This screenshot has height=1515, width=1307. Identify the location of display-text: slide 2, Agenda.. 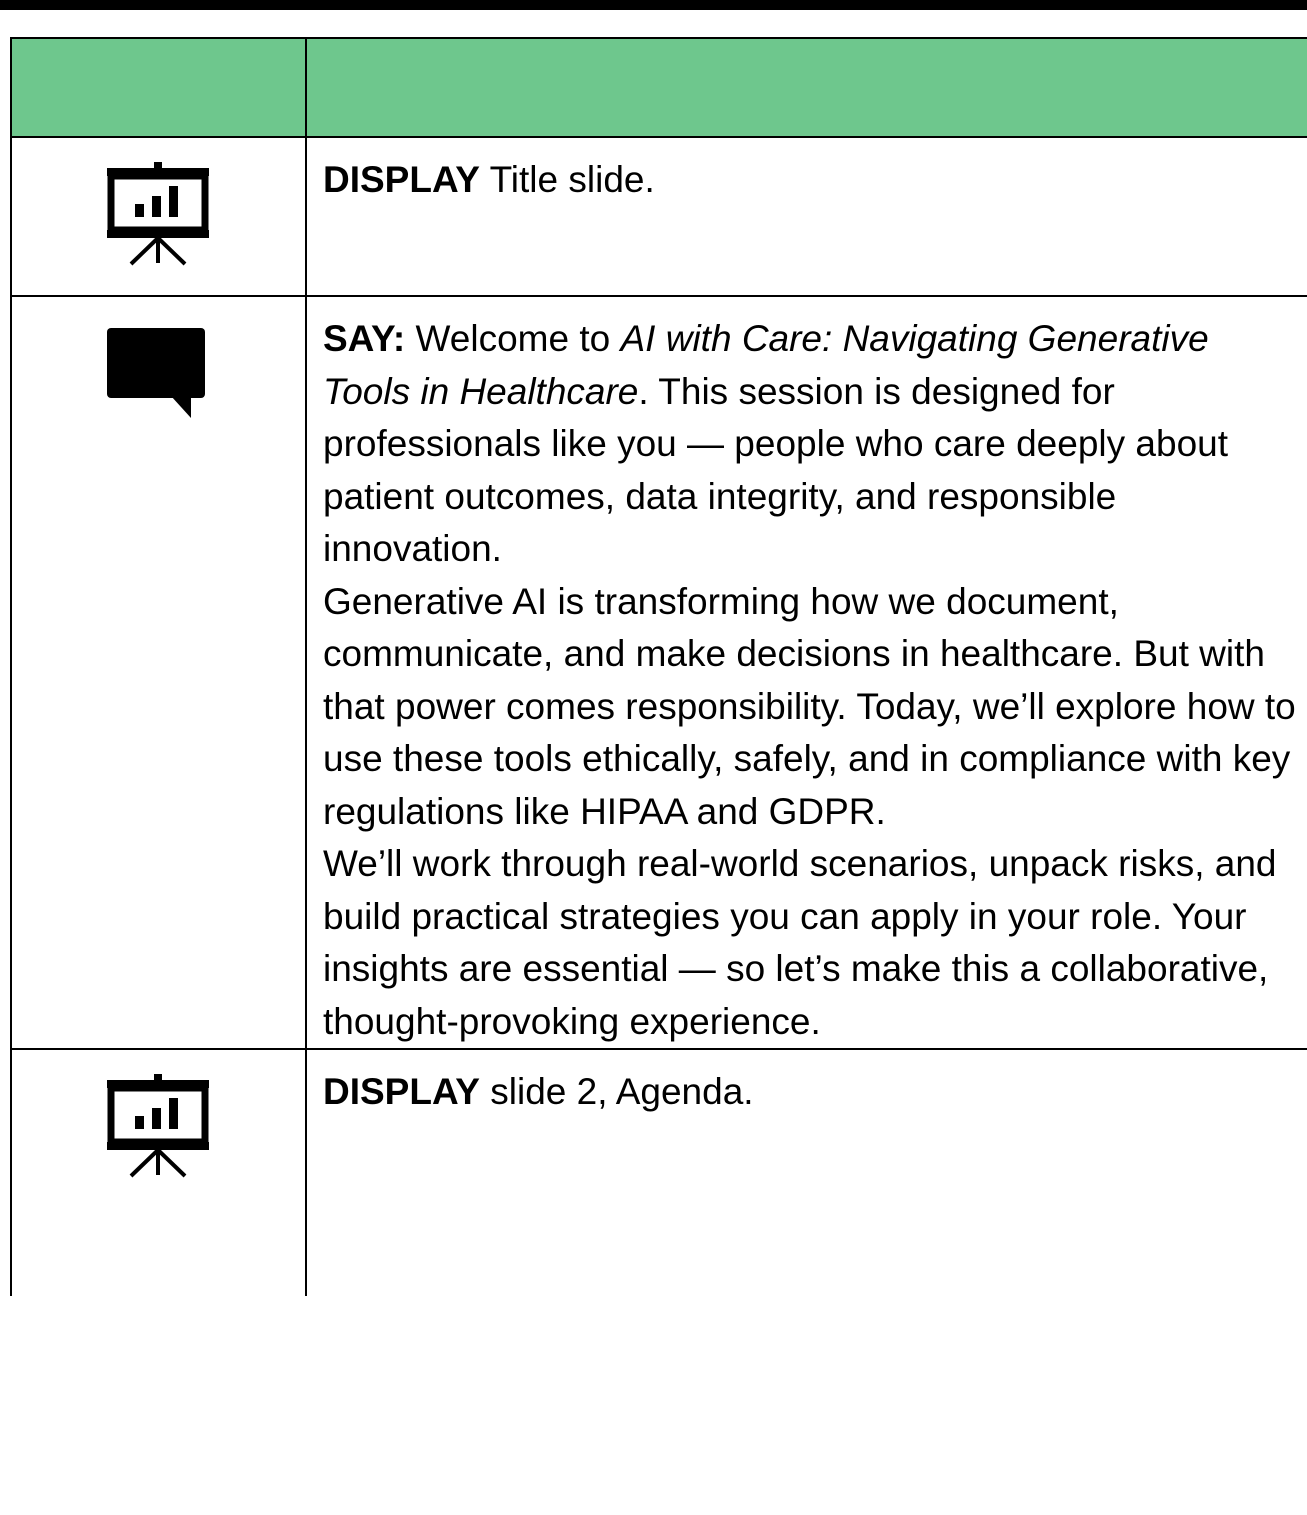
(616, 1091).